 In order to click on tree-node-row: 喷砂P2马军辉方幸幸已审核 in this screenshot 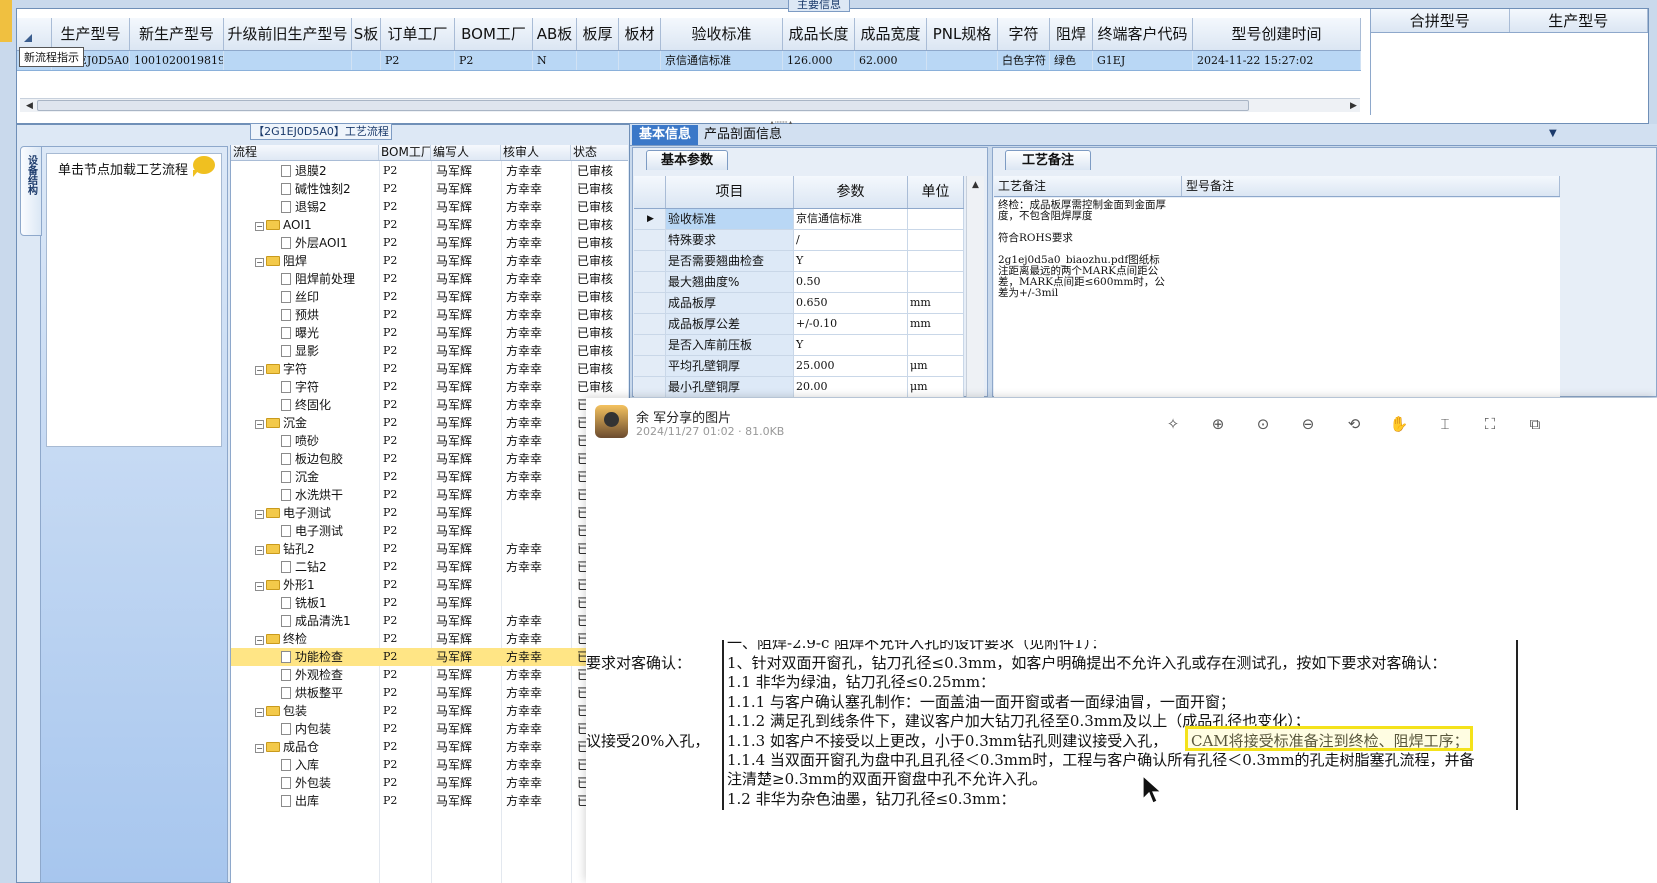, I will do `click(429, 441)`.